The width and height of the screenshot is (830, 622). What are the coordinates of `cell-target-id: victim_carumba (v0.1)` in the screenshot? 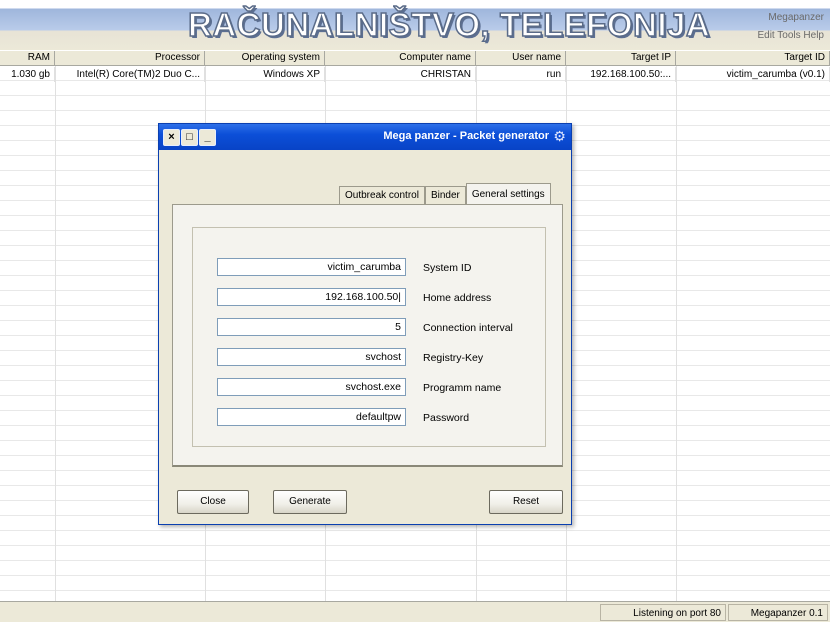 It's located at (753, 74).